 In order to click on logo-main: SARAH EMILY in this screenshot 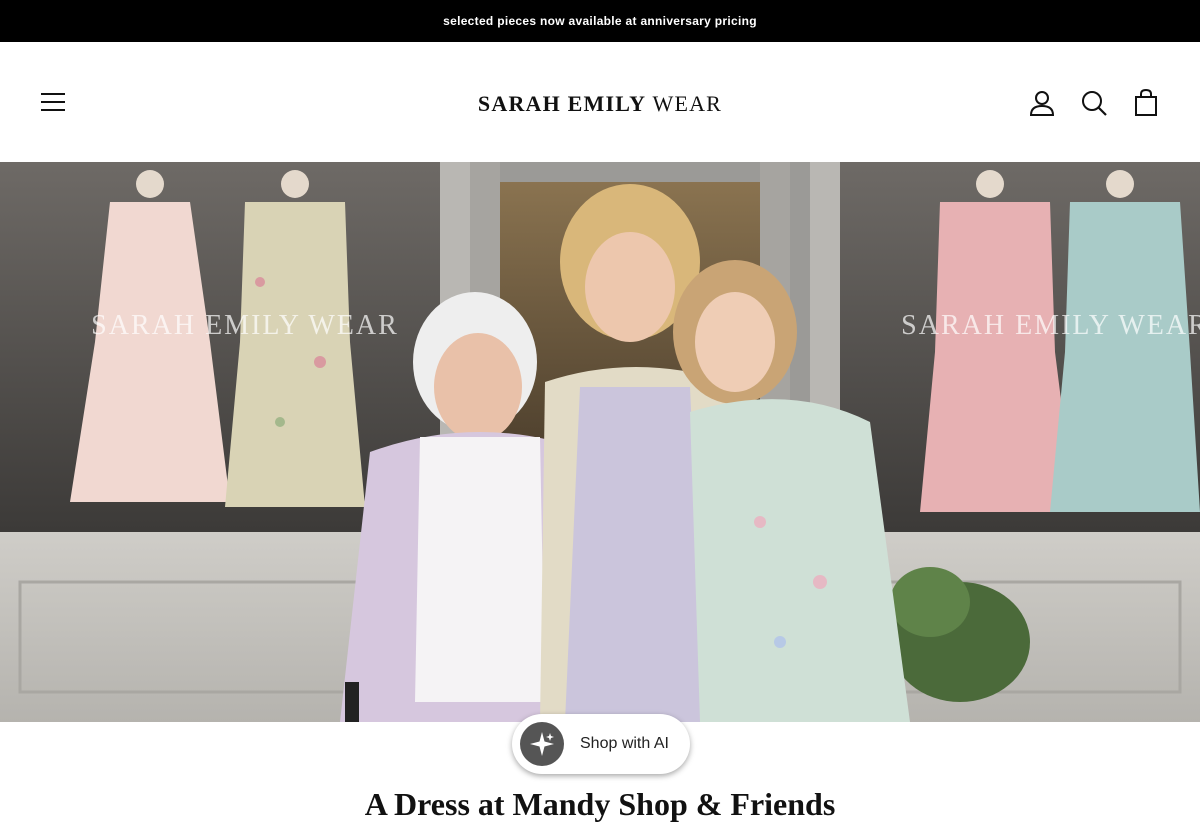, I will do `click(562, 103)`.